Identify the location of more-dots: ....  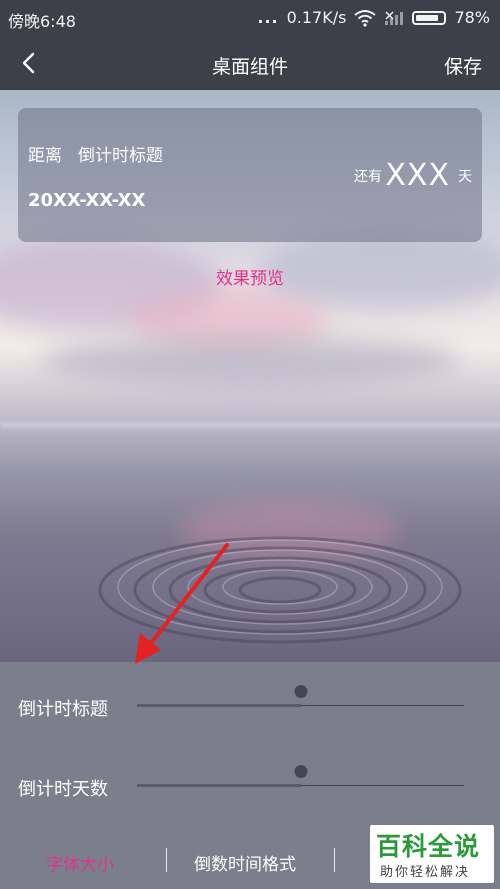
(268, 17).